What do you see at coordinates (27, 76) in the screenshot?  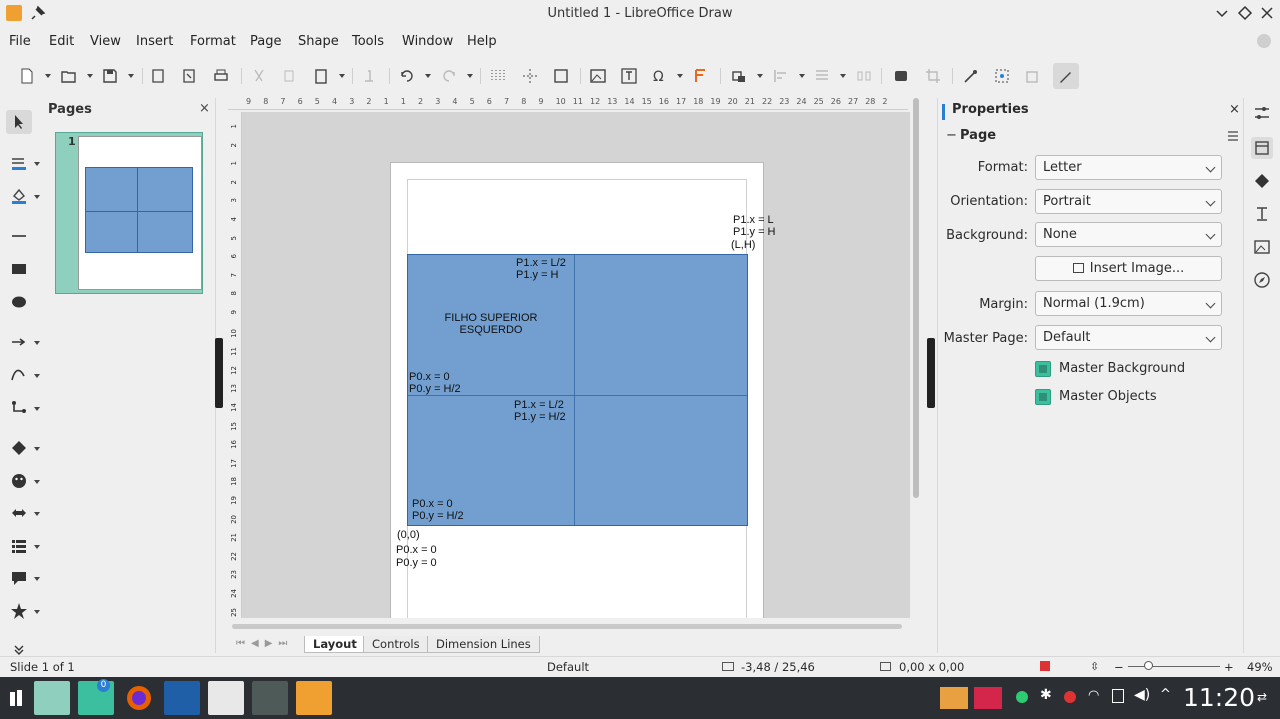 I see `new-document-icon` at bounding box center [27, 76].